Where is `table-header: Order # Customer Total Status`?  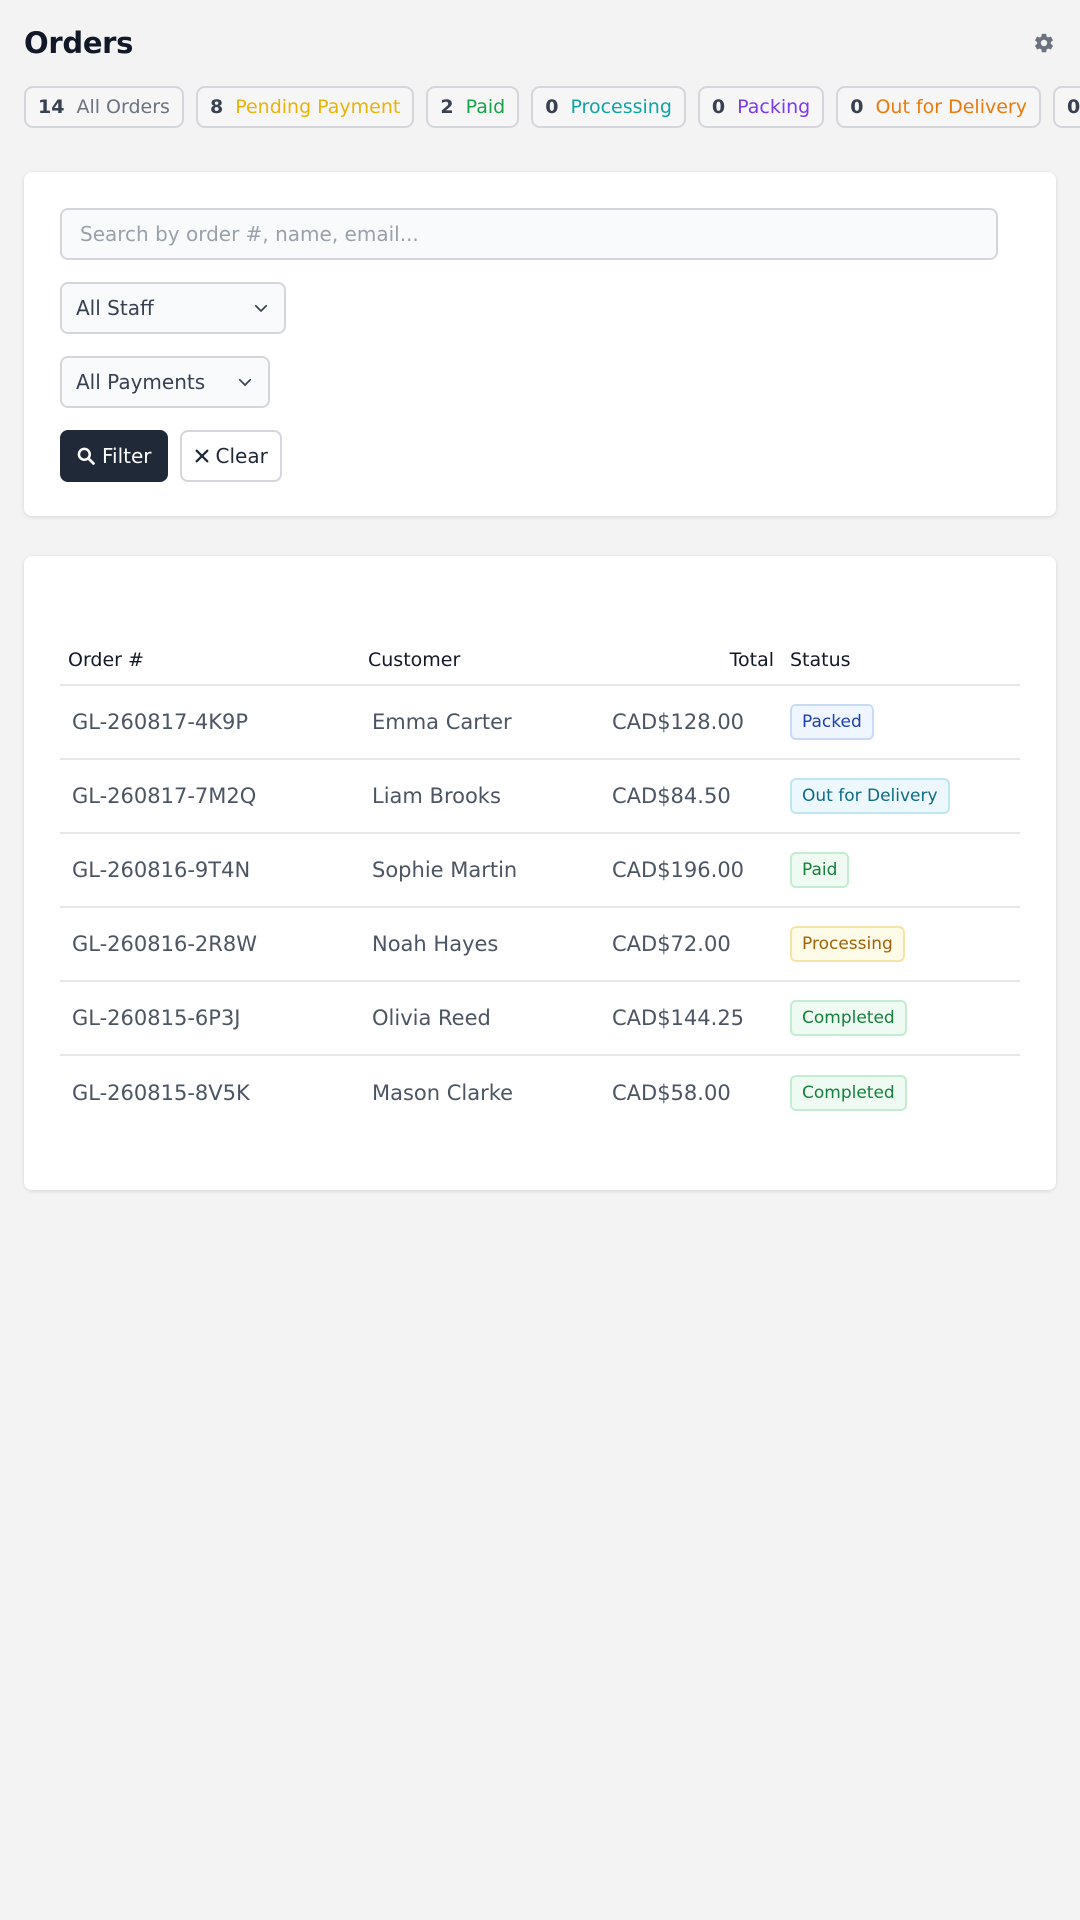 table-header: Order # Customer Total Status is located at coordinates (540, 661).